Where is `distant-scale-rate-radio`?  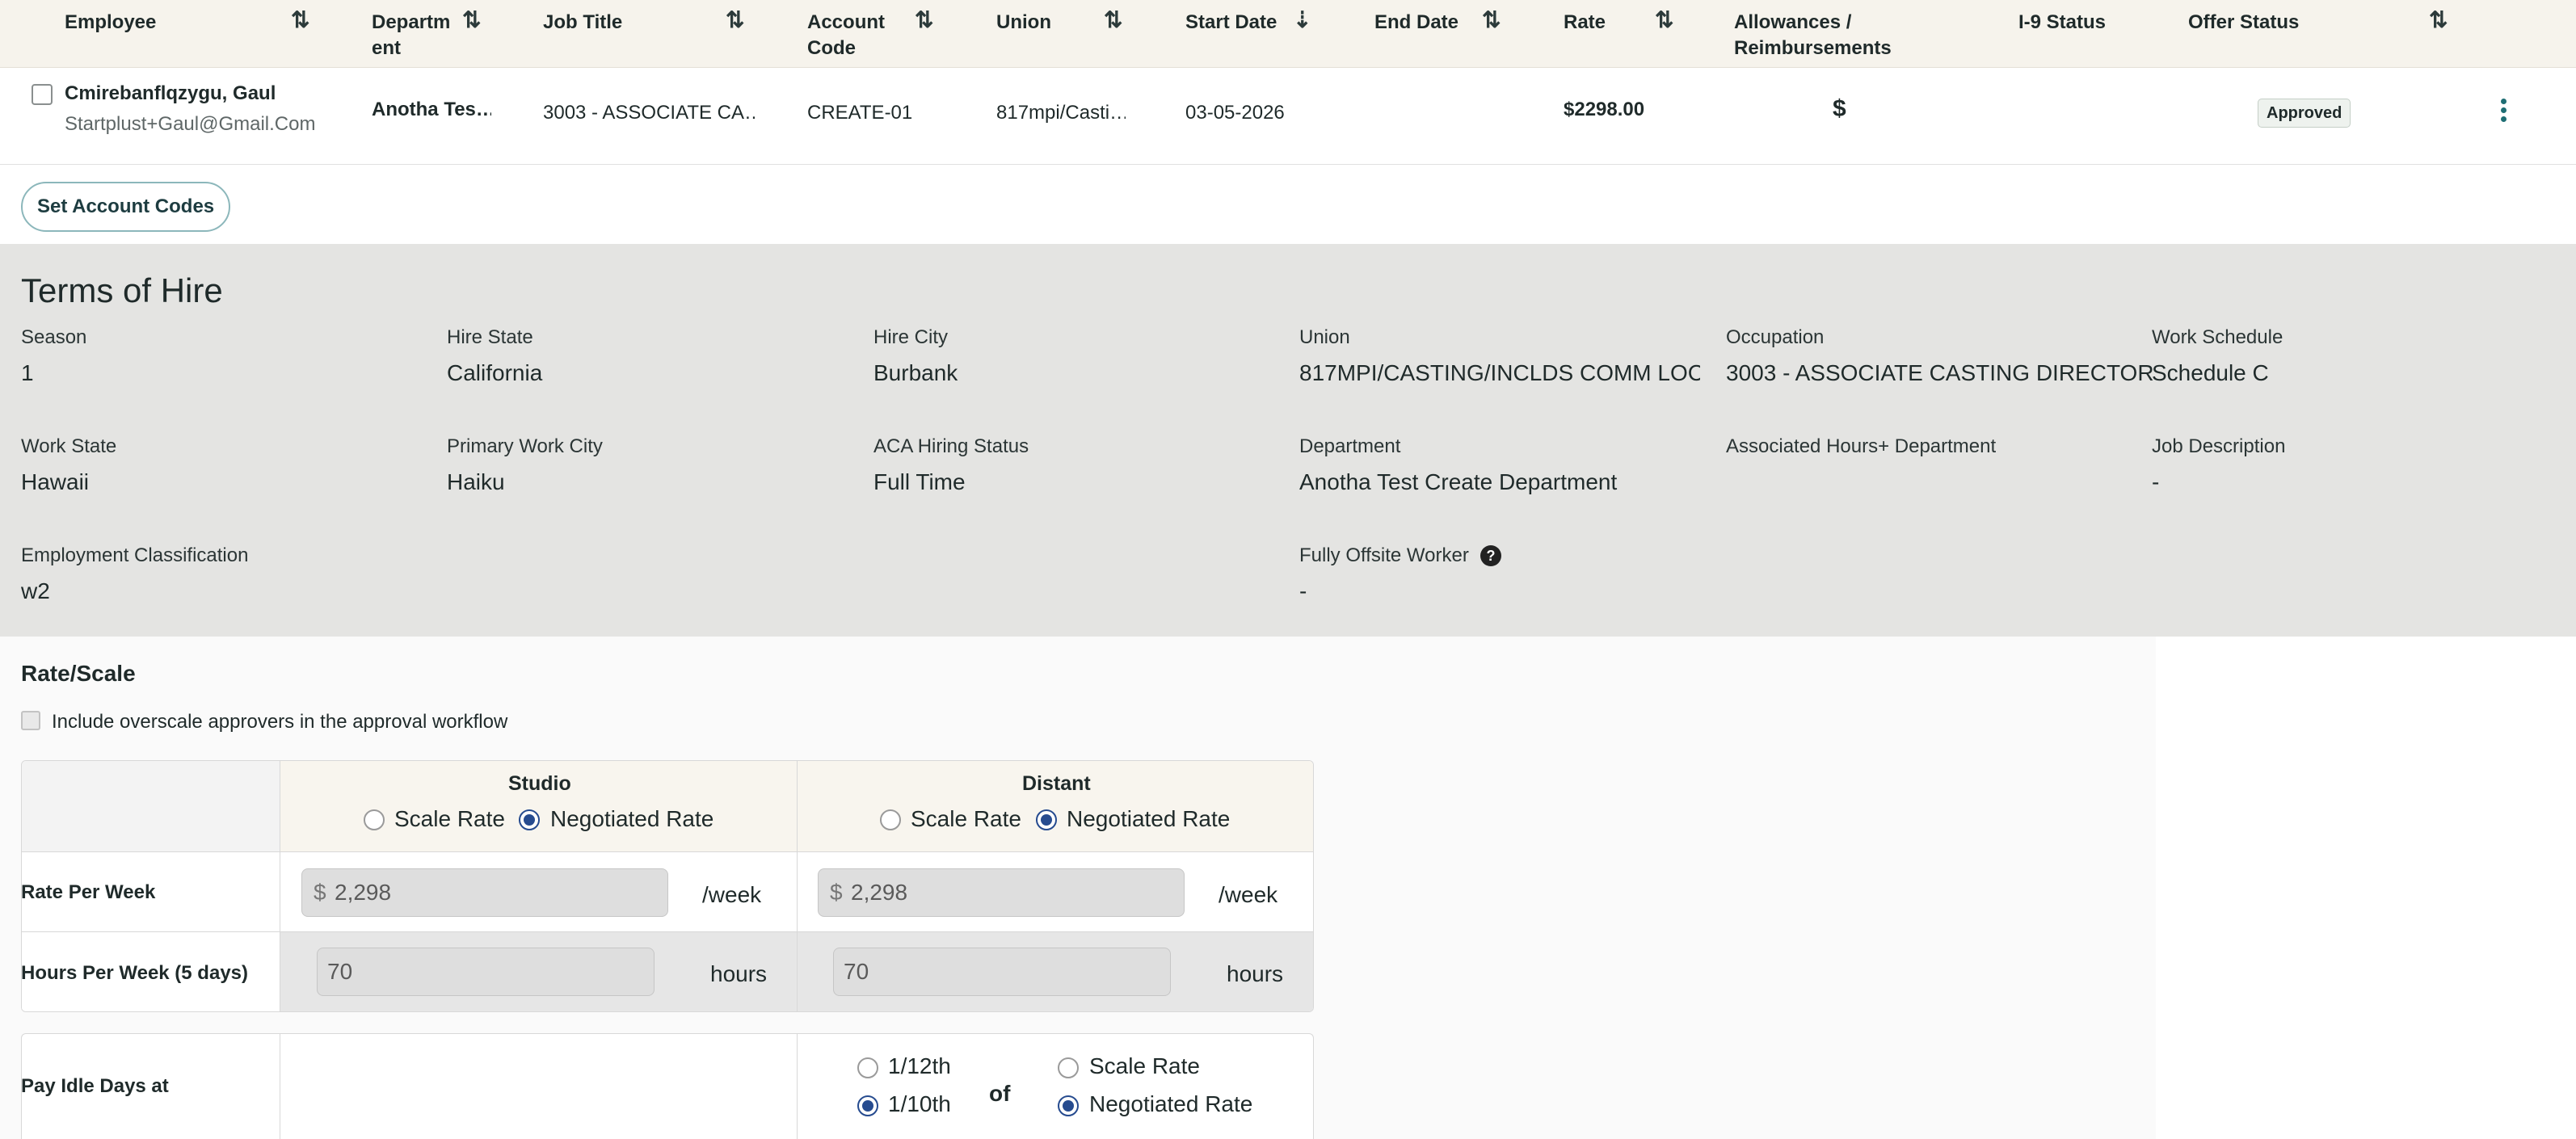
distant-scale-rate-radio is located at coordinates (890, 820).